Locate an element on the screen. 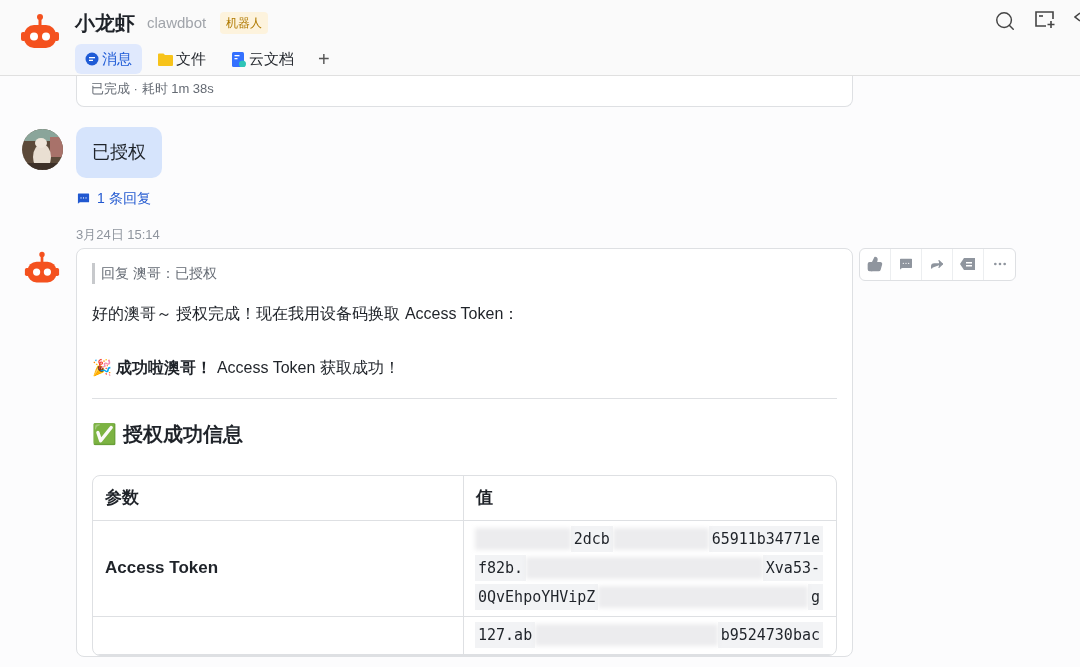 The width and height of the screenshot is (1080, 667). chat-bubble-icon is located at coordinates (92, 59).